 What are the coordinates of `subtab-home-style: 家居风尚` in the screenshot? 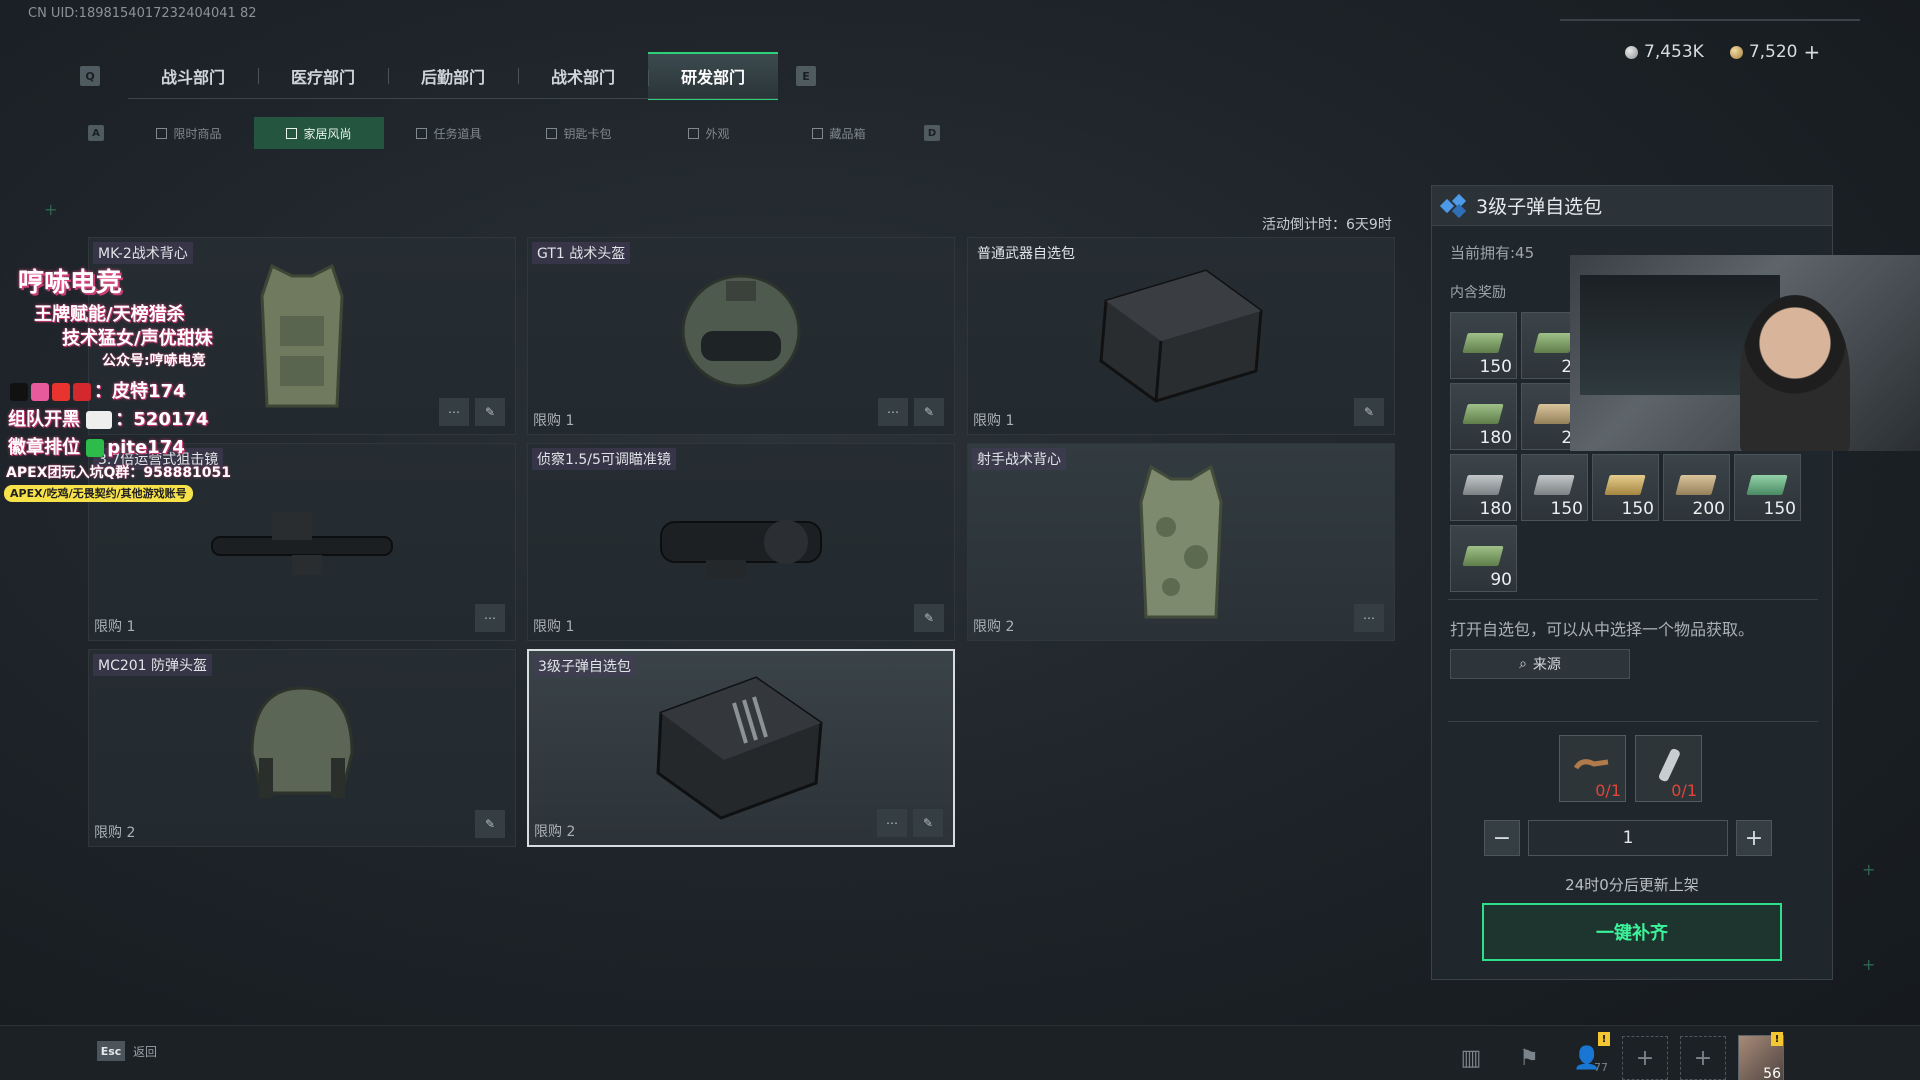 It's located at (319, 133).